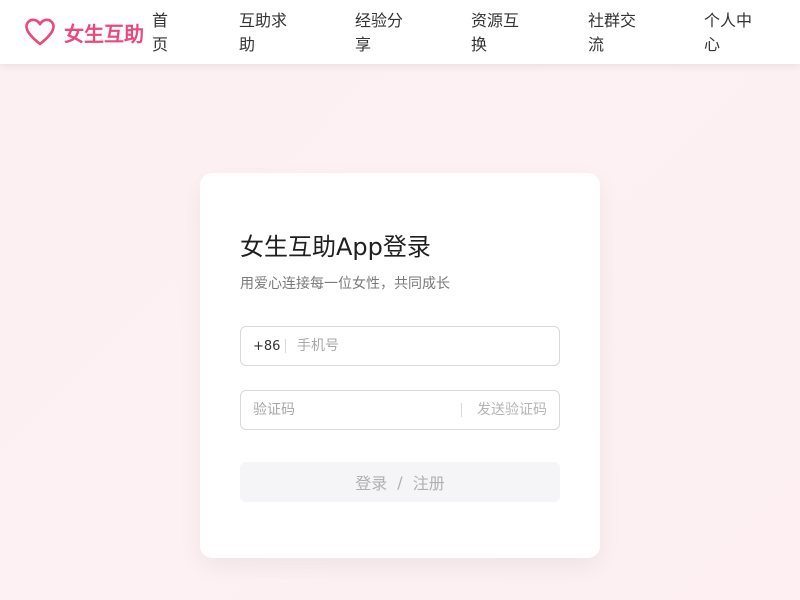 The width and height of the screenshot is (800, 600). I want to click on code-field: 发送验证码, so click(400, 410).